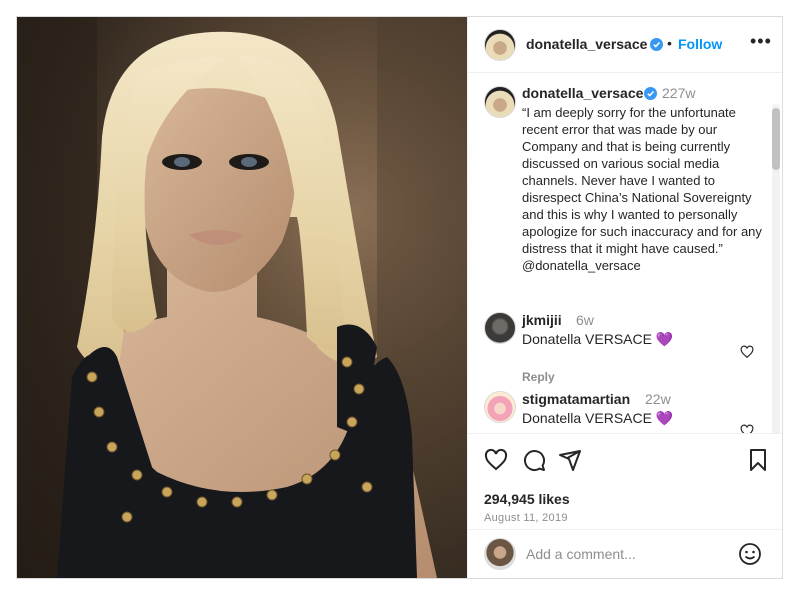 The height and width of the screenshot is (595, 800). I want to click on add-comment-input, so click(626, 554).